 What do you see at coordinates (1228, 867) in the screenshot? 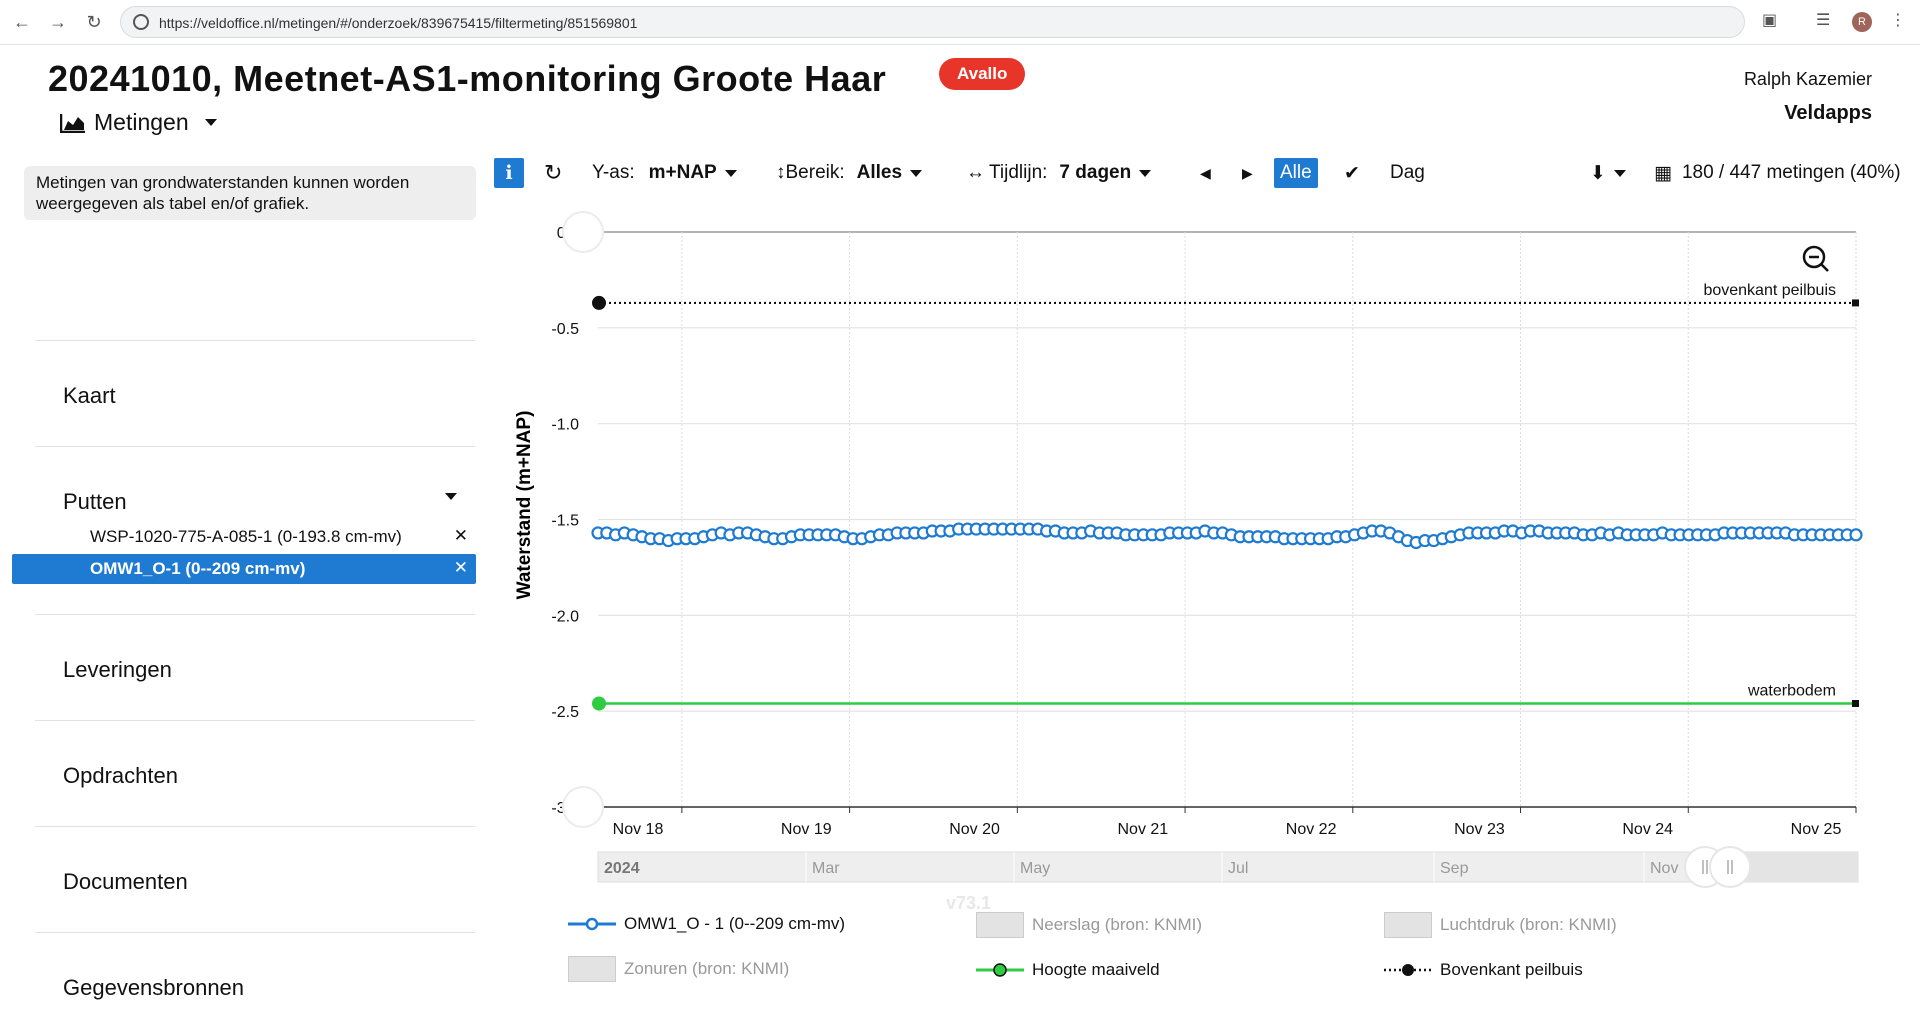
I see `timeline-navigator: 2024 Mar May Jul Sep Nov` at bounding box center [1228, 867].